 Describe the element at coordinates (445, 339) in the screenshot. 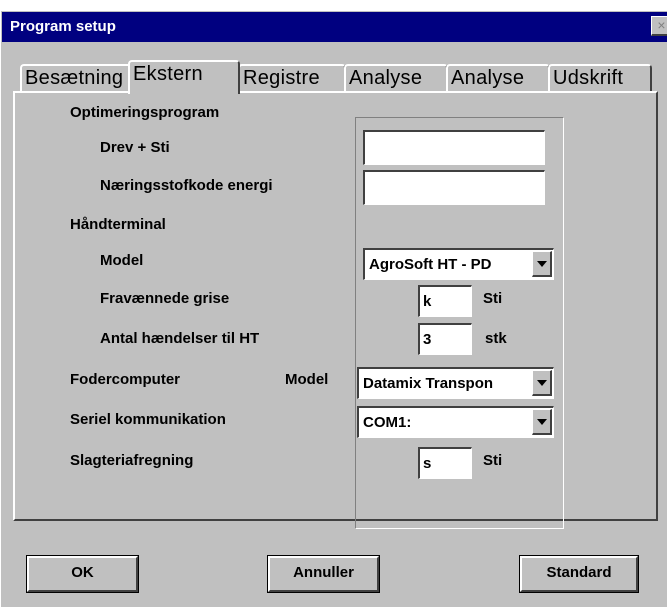

I see `antal-field: 3` at that location.